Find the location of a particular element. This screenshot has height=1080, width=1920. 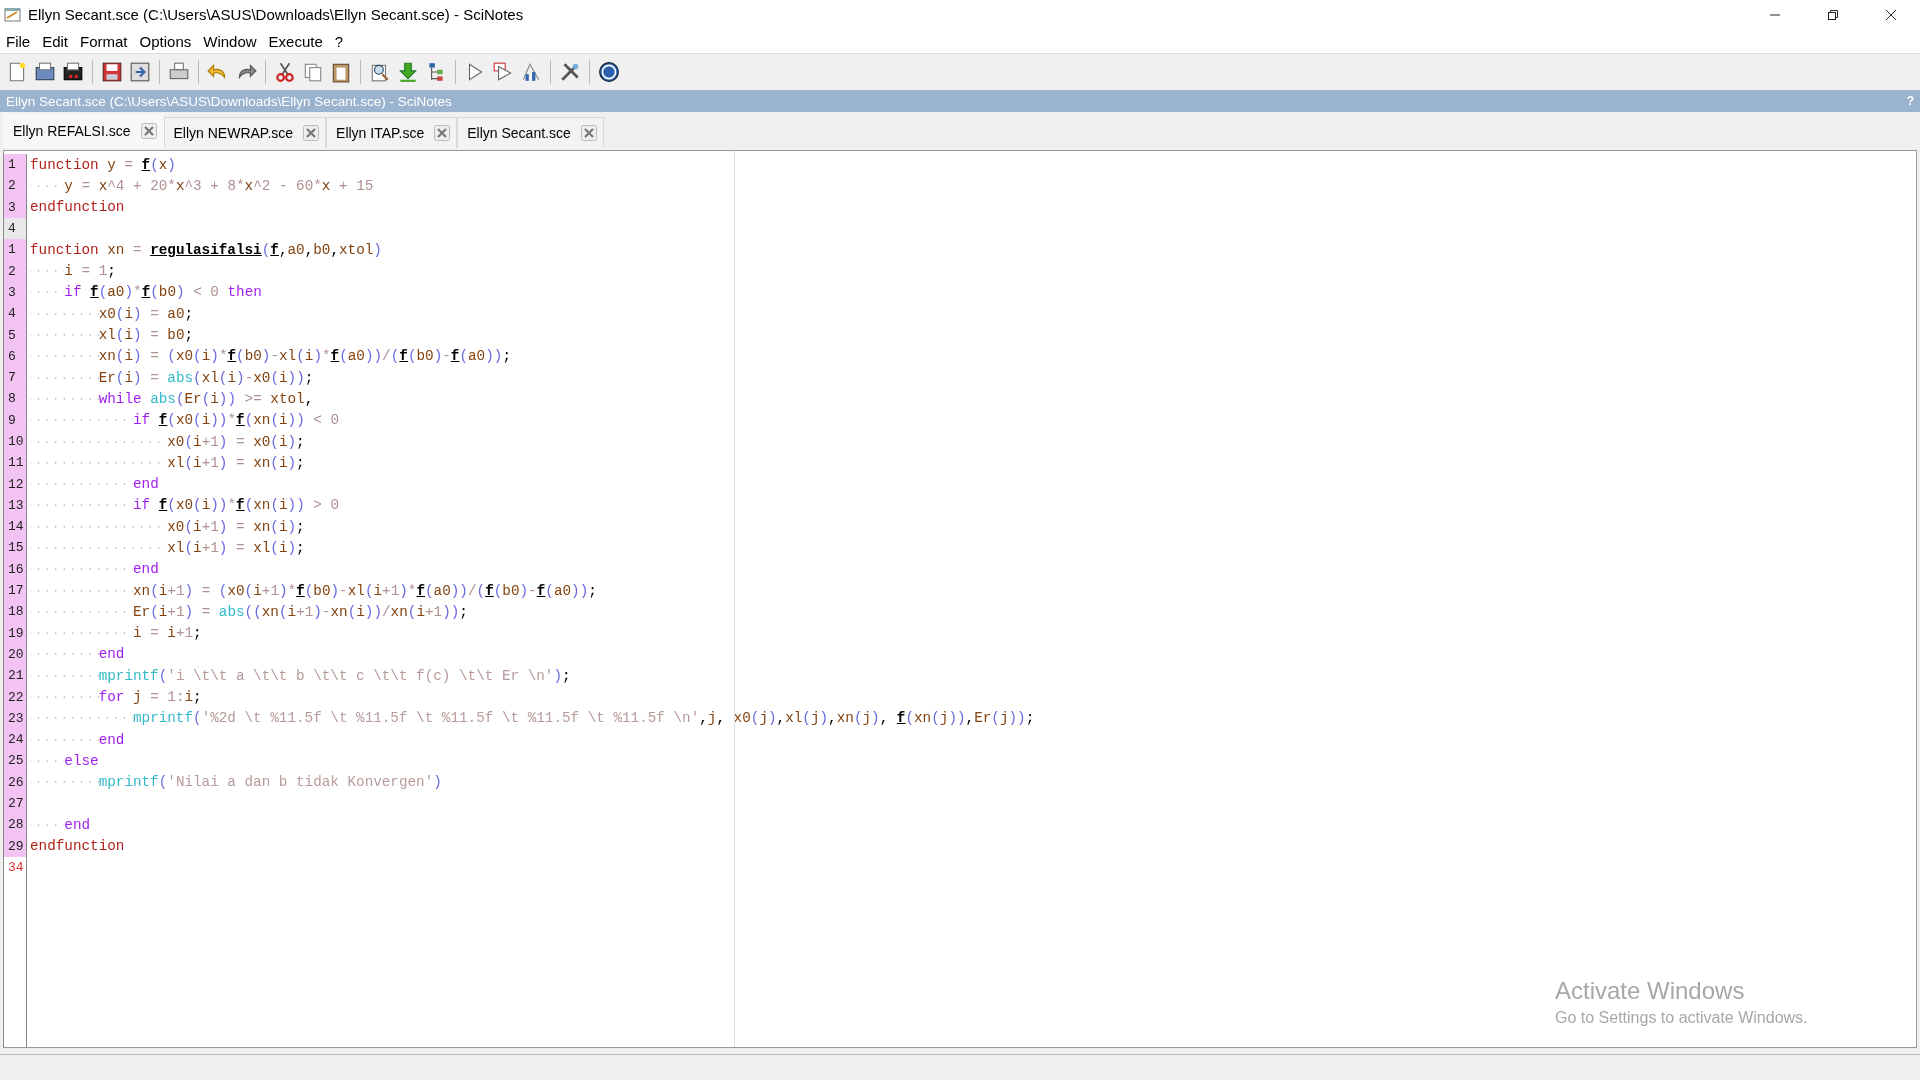

line-number: 20 is located at coordinates (15, 654).